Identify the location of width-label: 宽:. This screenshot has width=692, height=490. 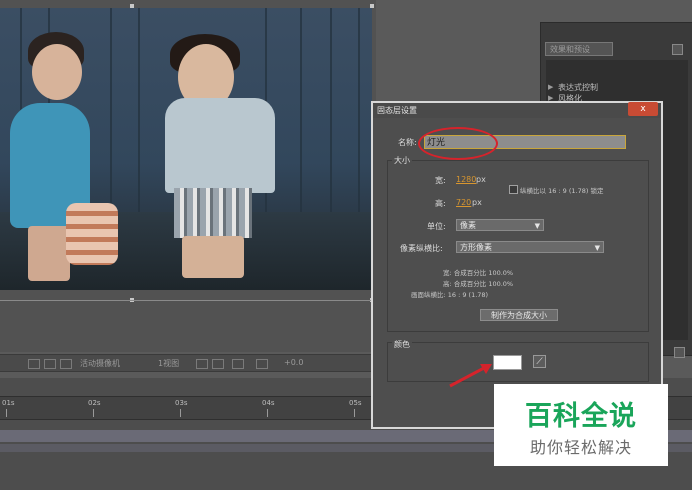
(440, 180).